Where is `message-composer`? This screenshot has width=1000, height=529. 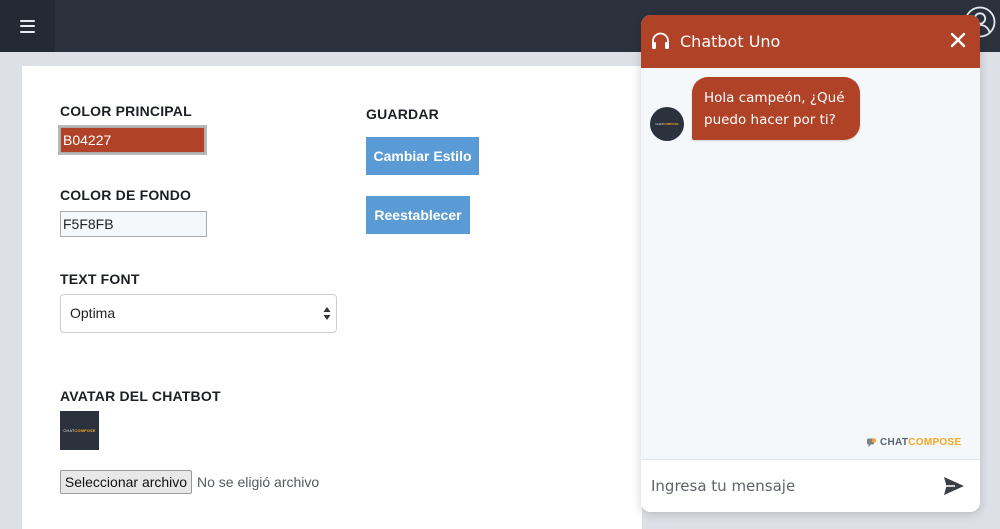 message-composer is located at coordinates (810, 485).